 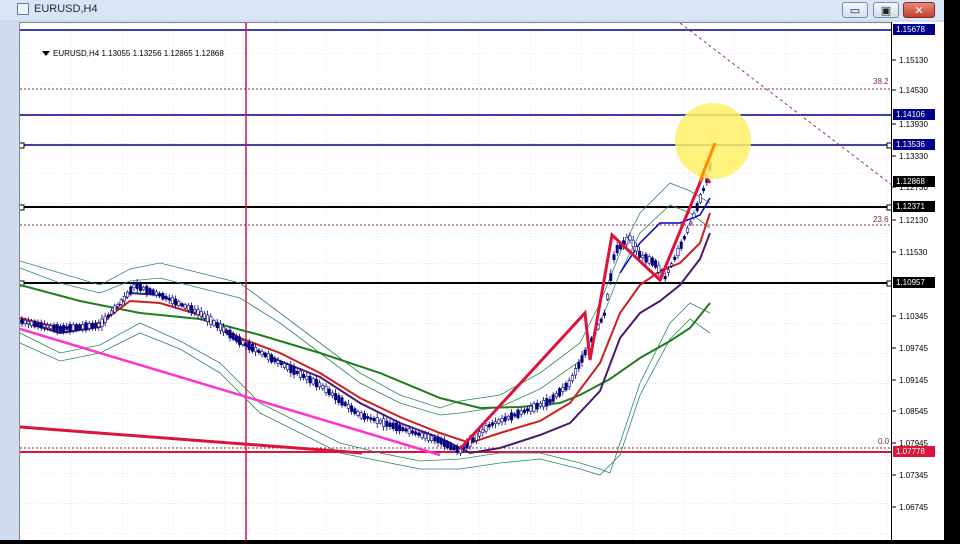 What do you see at coordinates (910, 29) in the screenshot?
I see `price-line-label: 1.15678` at bounding box center [910, 29].